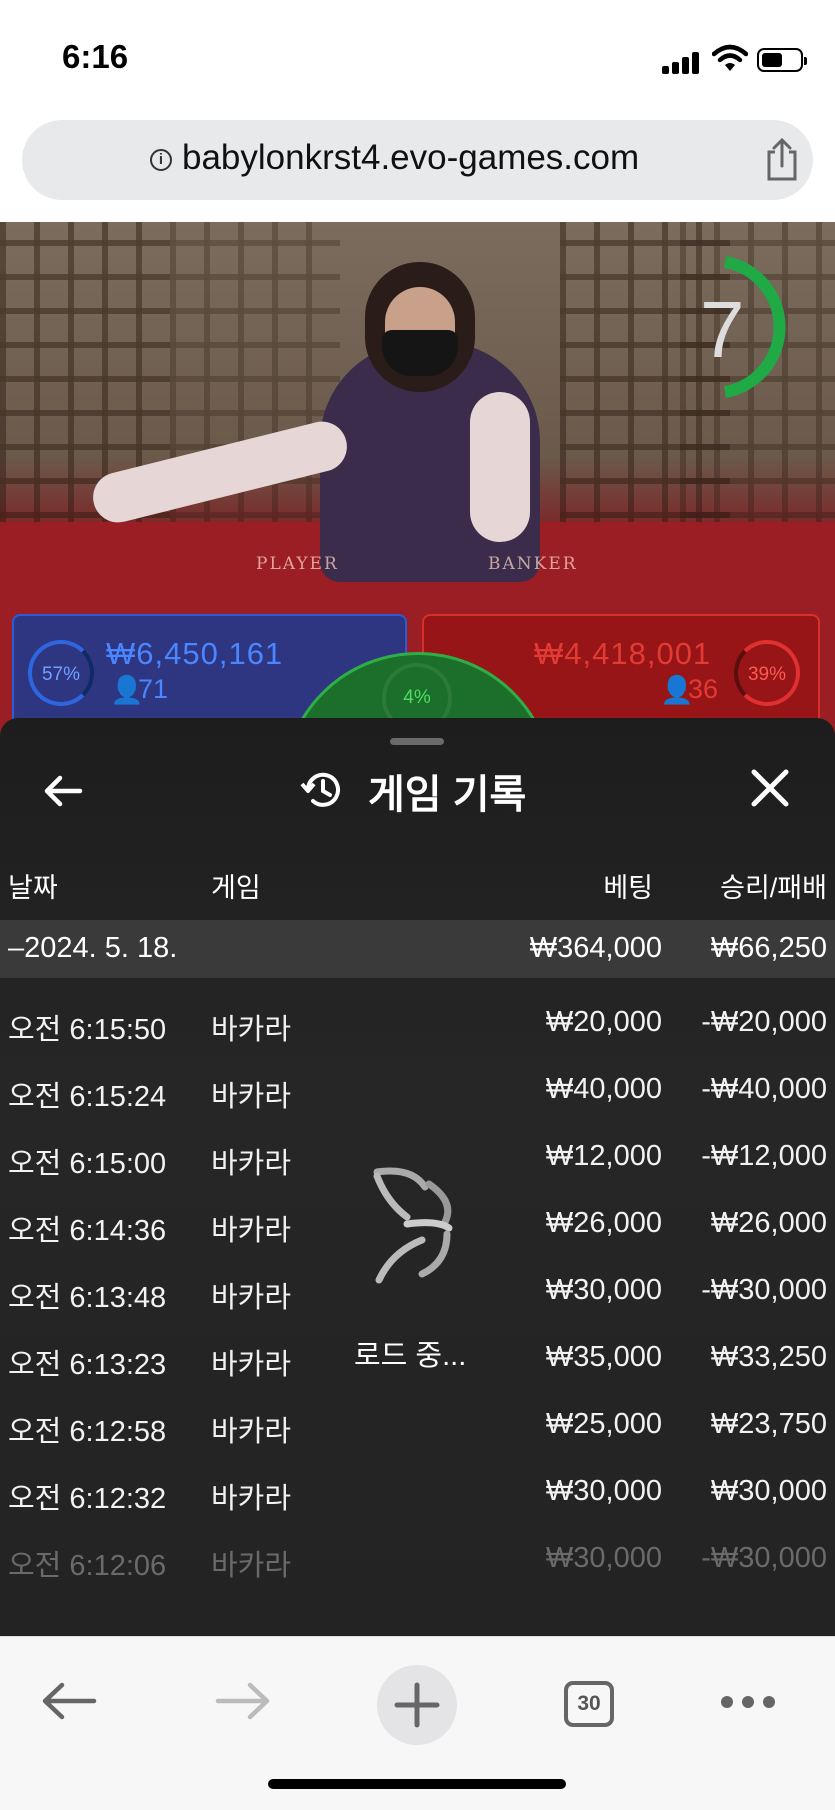 This screenshot has height=1810, width=835. I want to click on more-options-icon, so click(748, 1702).